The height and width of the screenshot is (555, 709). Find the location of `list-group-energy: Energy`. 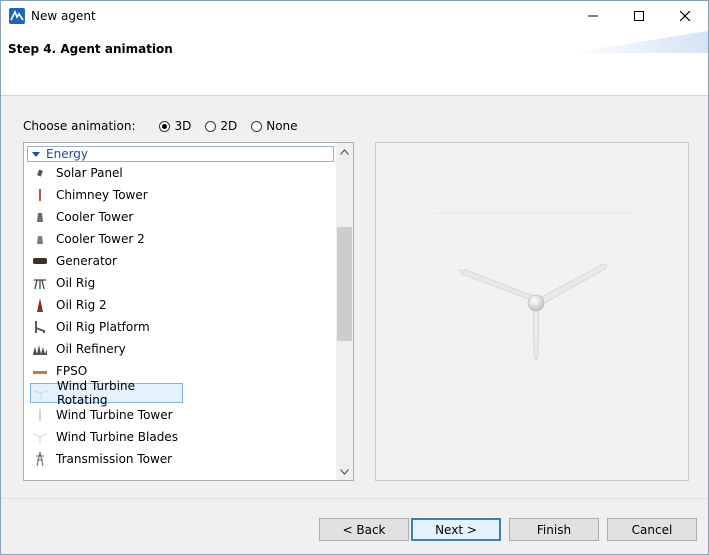

list-group-energy: Energy is located at coordinates (180, 154).